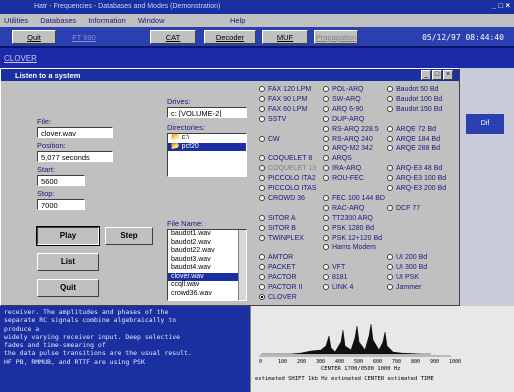  What do you see at coordinates (207, 294) in the screenshot?
I see `file-item: crowd36.wav` at bounding box center [207, 294].